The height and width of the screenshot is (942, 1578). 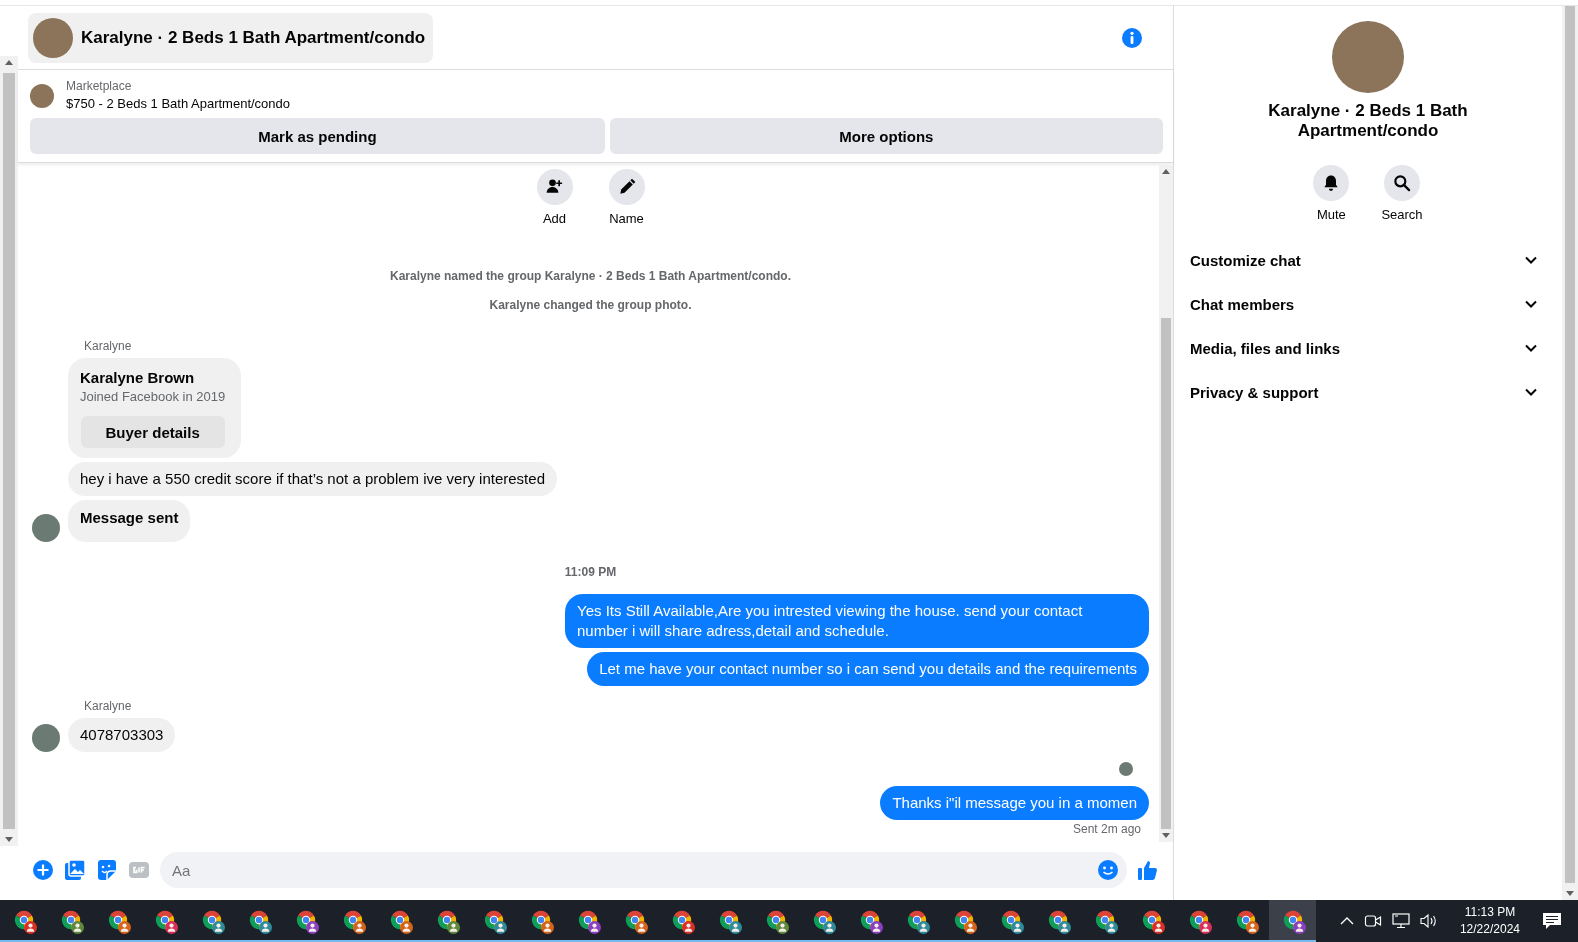 I want to click on outgoing-message: Let me have your contact number so i can send you details and the requirements, so click(x=868, y=669).